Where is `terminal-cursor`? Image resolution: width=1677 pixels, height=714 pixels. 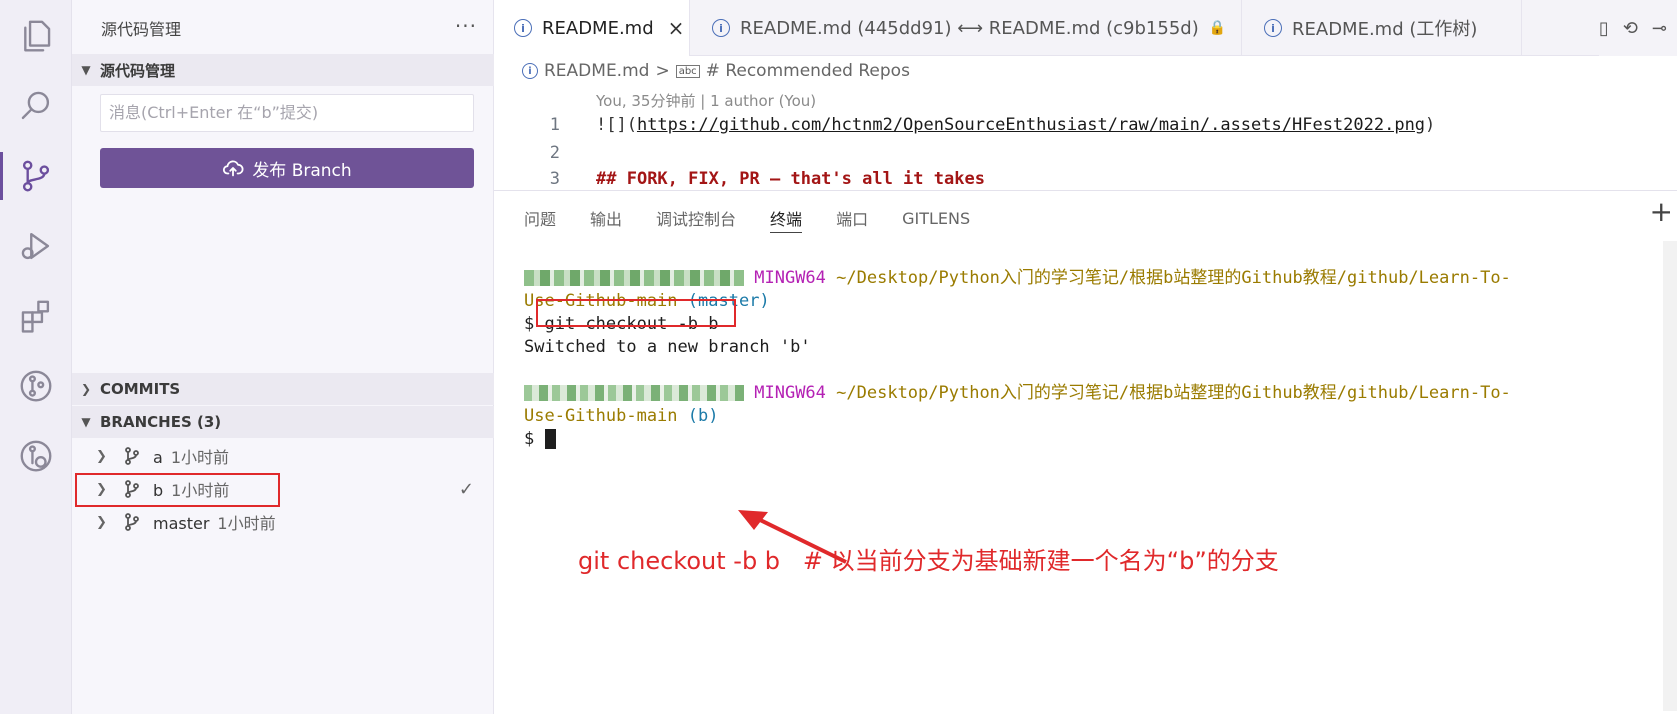
terminal-cursor is located at coordinates (550, 439).